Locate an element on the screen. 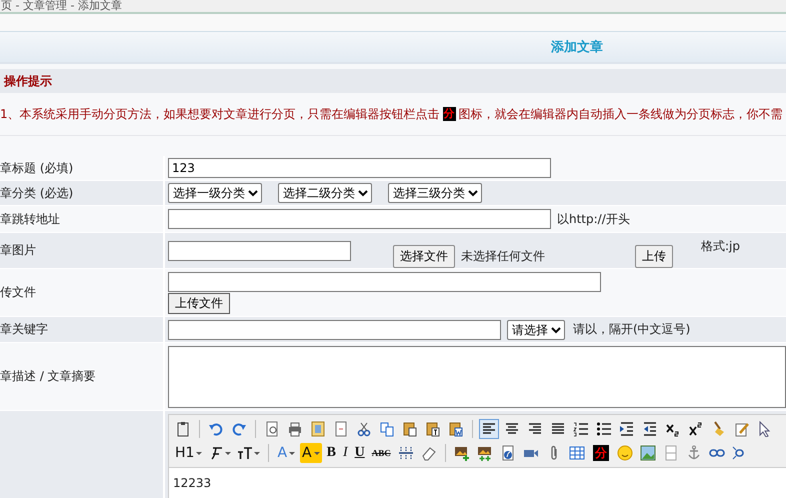 The image size is (786, 498). field-label: 章标题 (必填) is located at coordinates (37, 168).